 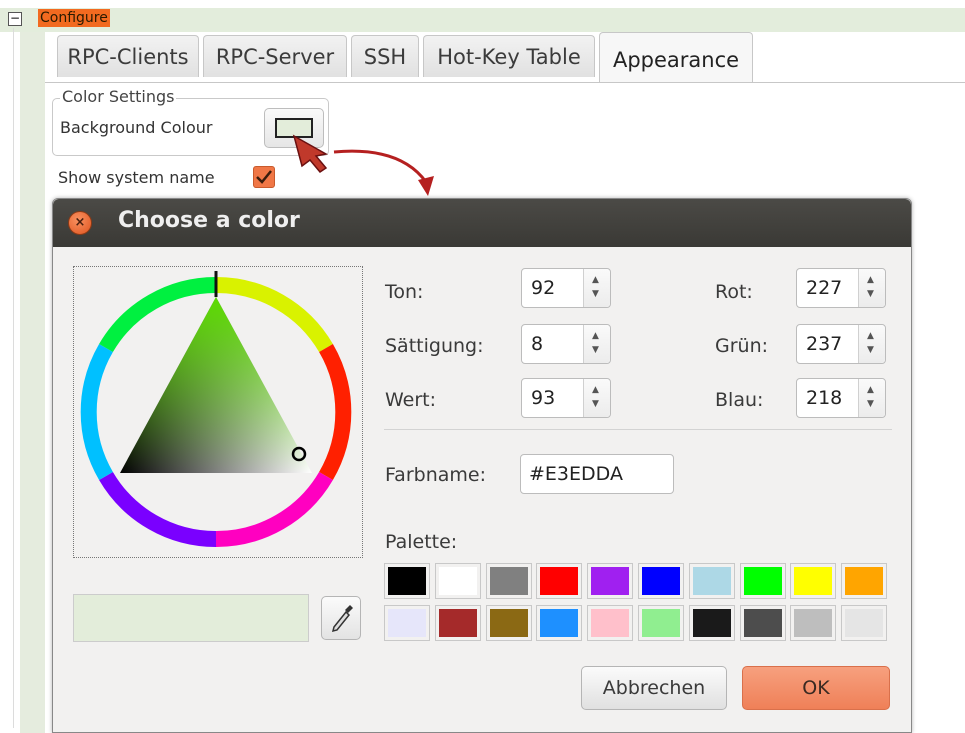 I want to click on tab-divider, so click(x=505, y=82).